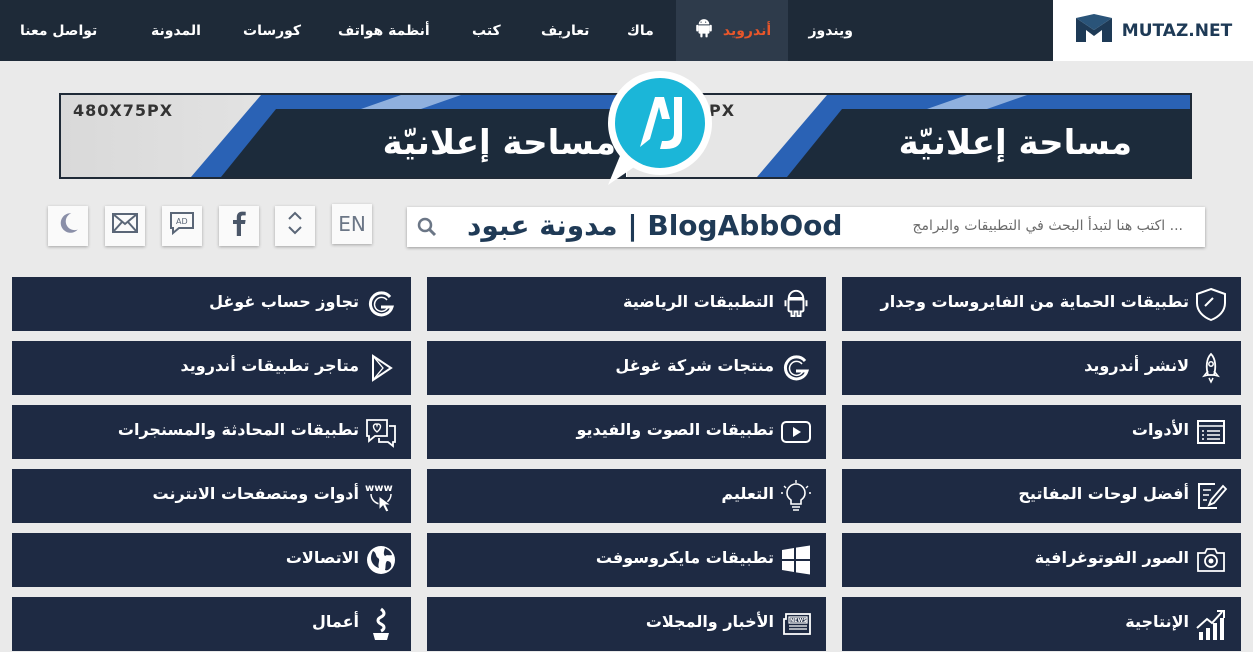  Describe the element at coordinates (1211, 368) in the screenshot. I see `rocket-icon` at that location.